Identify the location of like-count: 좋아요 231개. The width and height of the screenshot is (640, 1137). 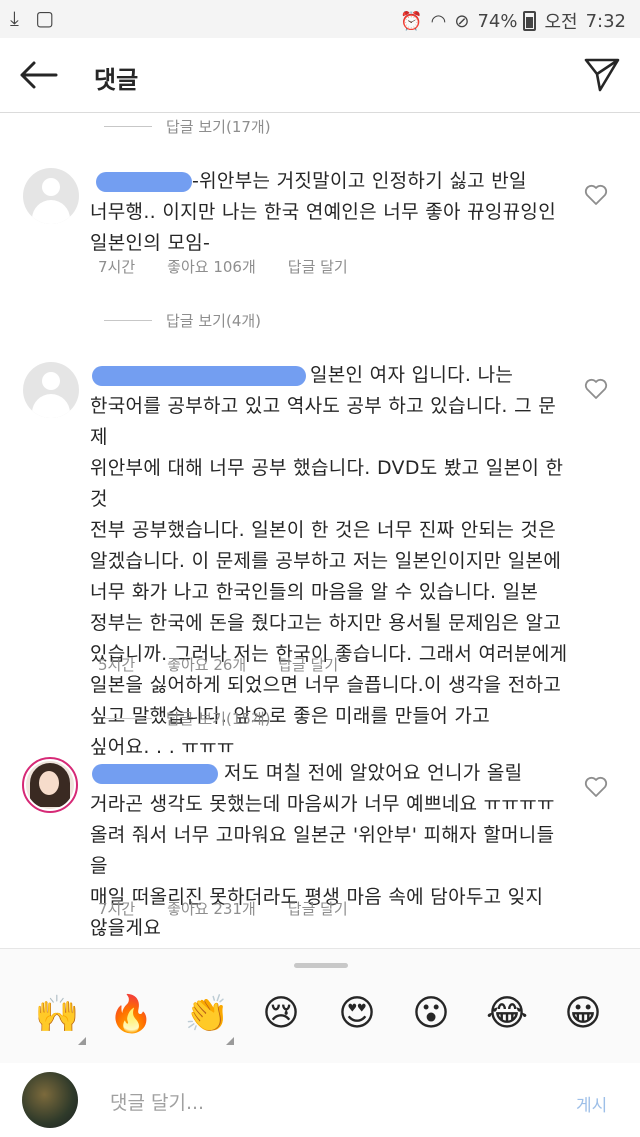
(211, 908).